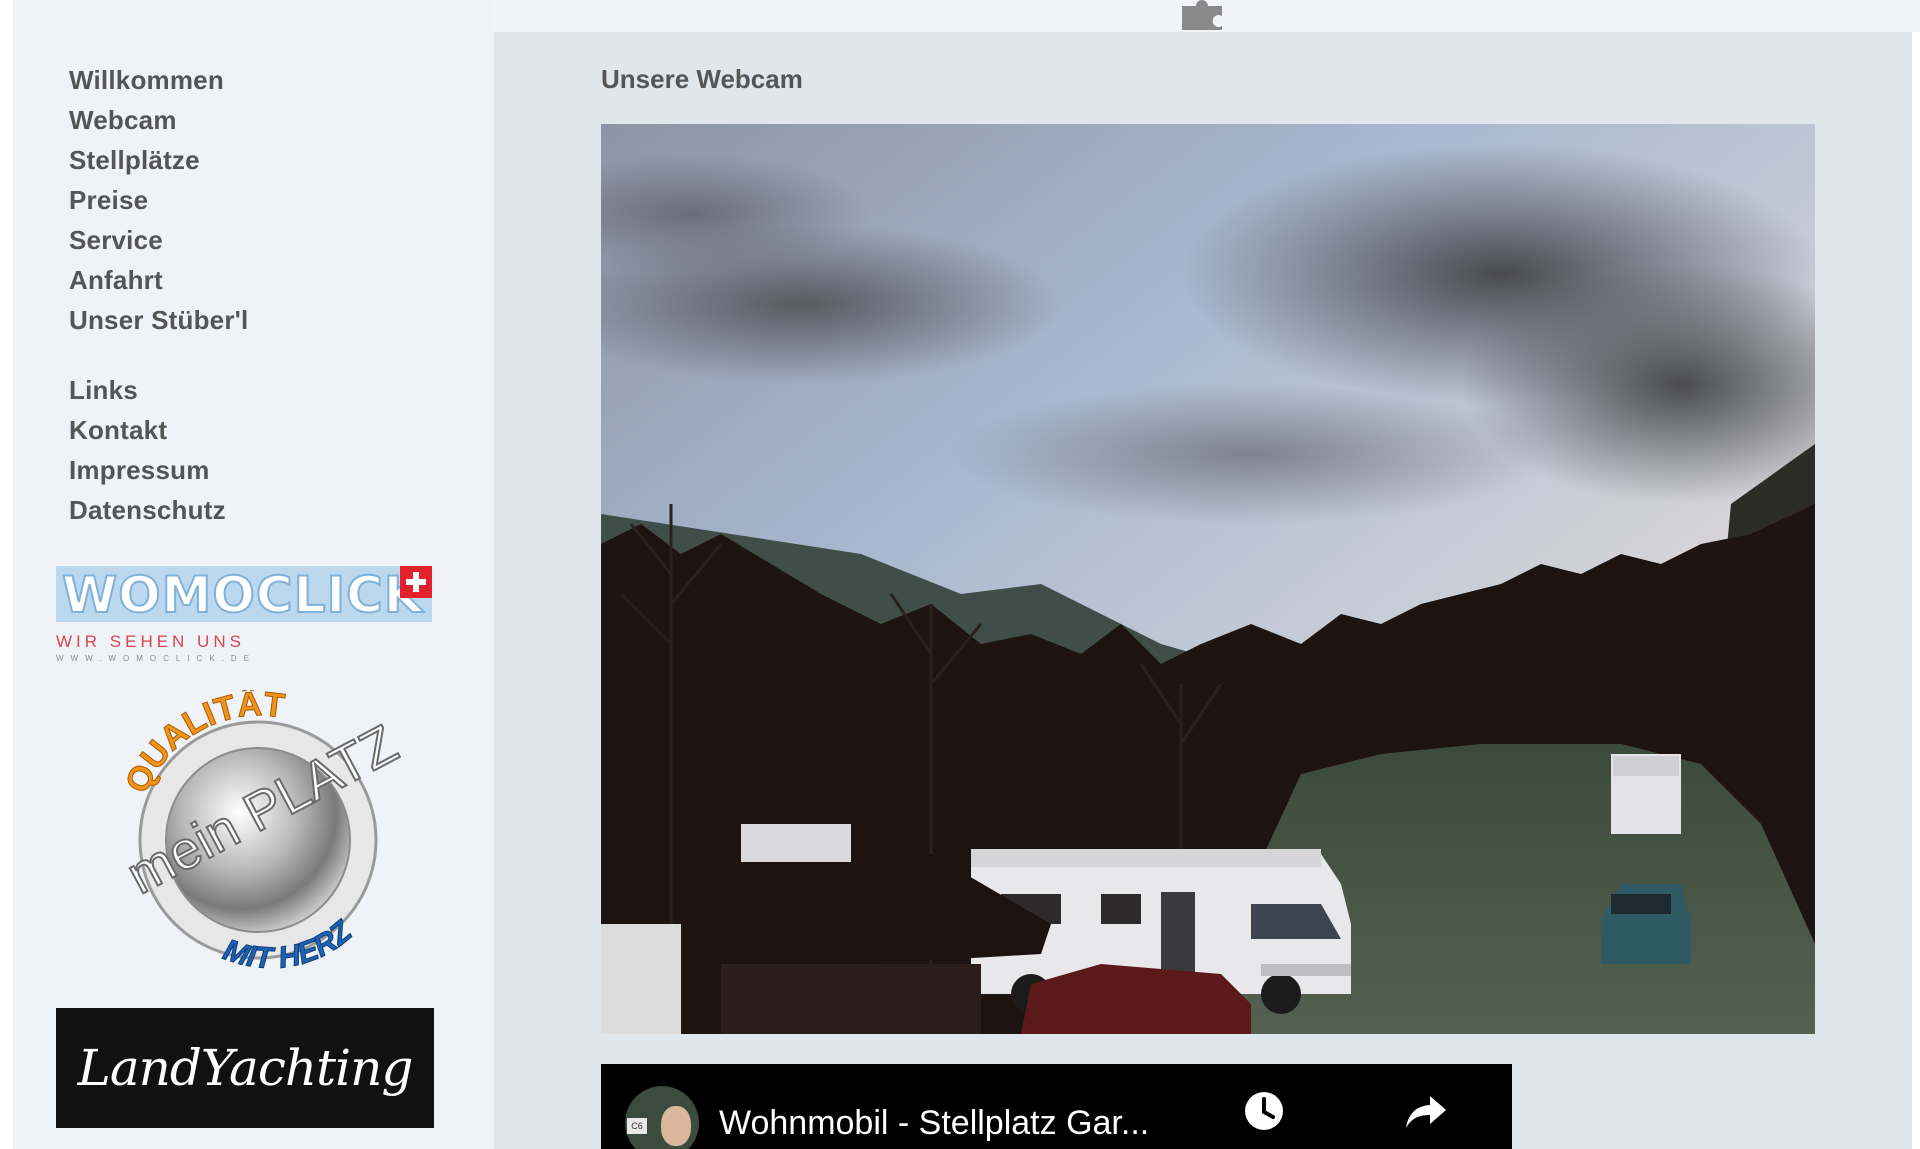  Describe the element at coordinates (158, 280) in the screenshot. I see `nav-anfahrt: Anfahrt` at that location.